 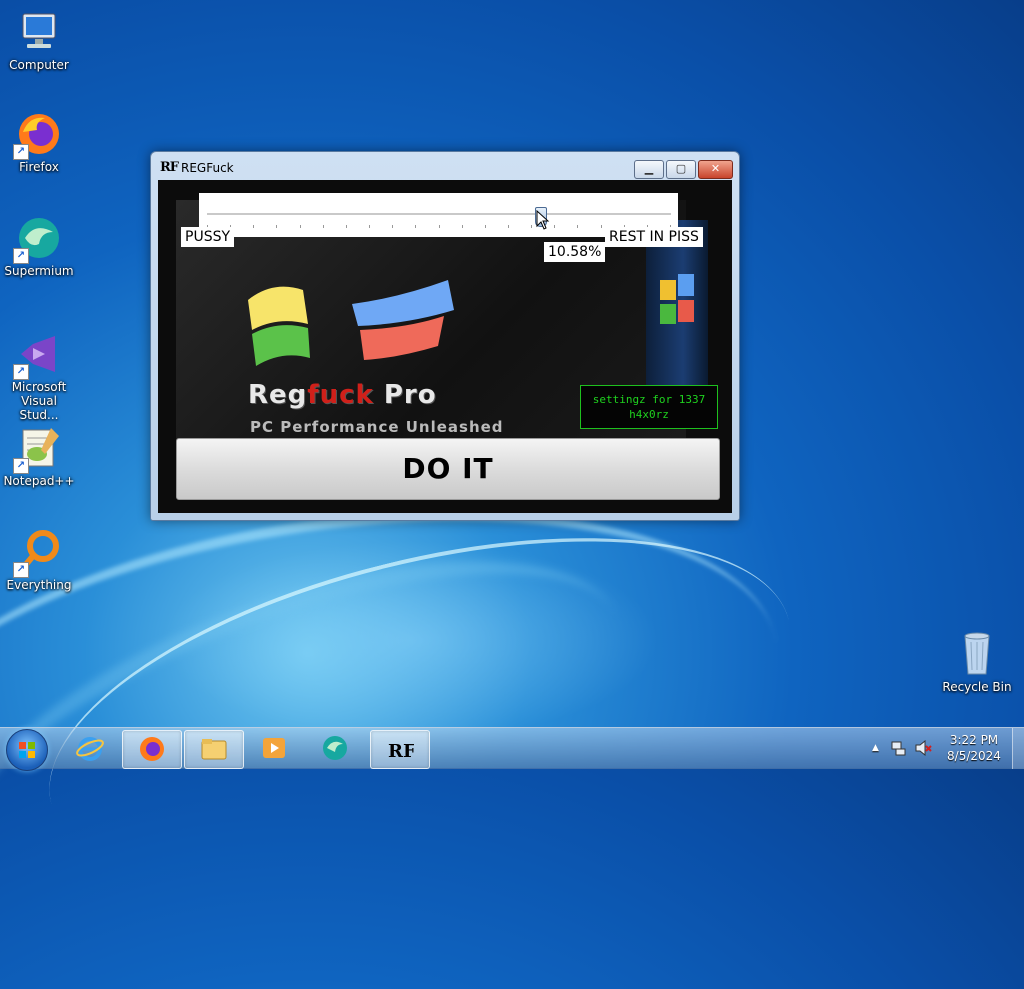 I want to click on ie-icon, so click(x=90, y=749).